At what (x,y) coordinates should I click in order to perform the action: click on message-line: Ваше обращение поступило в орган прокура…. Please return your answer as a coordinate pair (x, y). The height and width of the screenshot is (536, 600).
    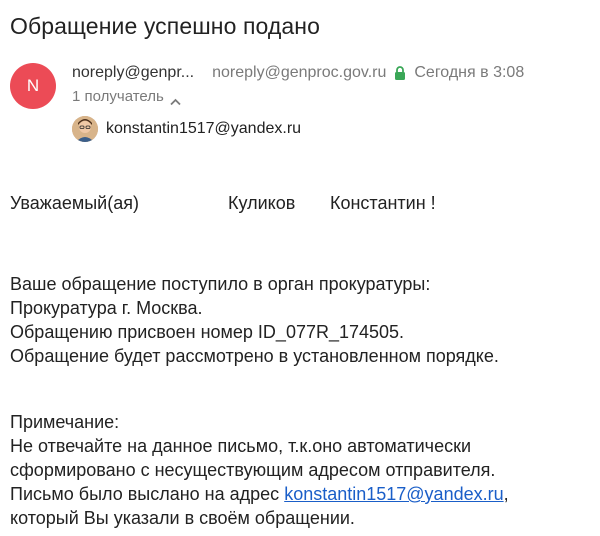
    Looking at the image, I should click on (220, 284).